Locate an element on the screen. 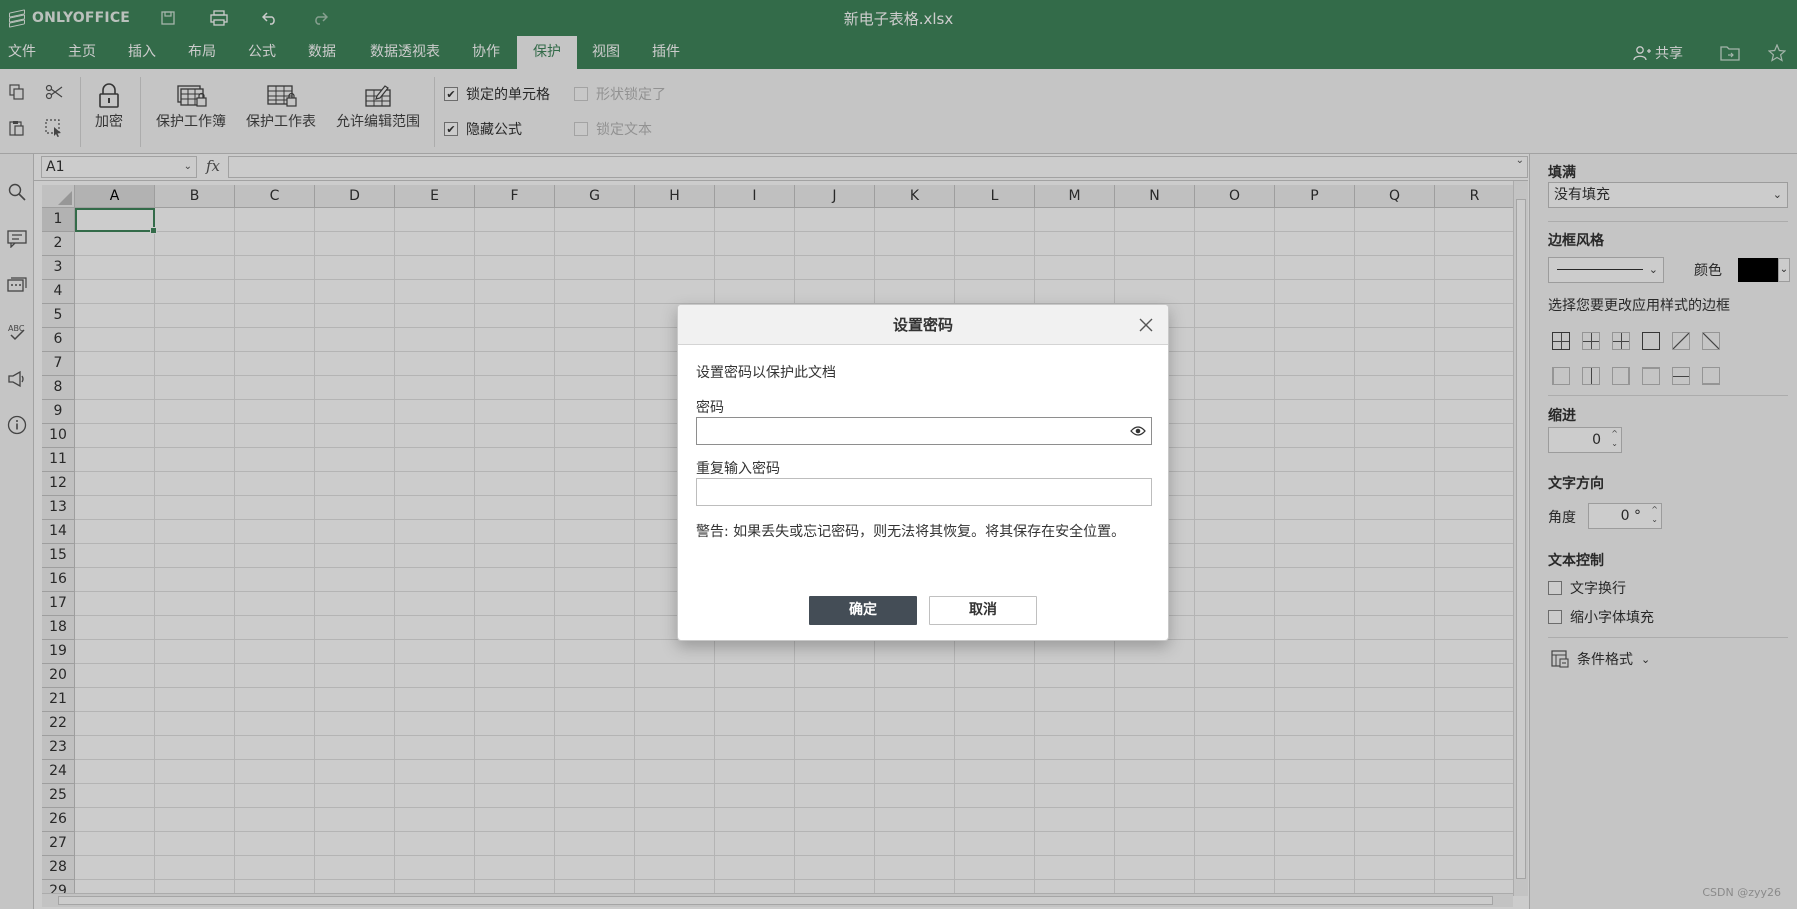 The height and width of the screenshot is (909, 1797). close-icon is located at coordinates (1146, 325).